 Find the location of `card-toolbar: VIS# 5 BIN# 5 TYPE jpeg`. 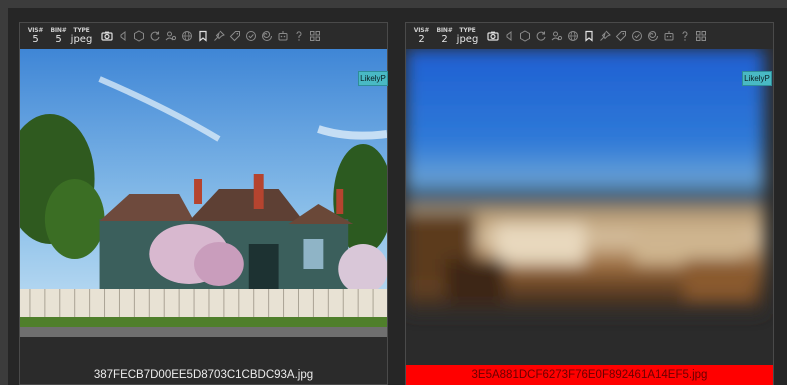

card-toolbar: VIS# 5 BIN# 5 TYPE jpeg is located at coordinates (203, 36).